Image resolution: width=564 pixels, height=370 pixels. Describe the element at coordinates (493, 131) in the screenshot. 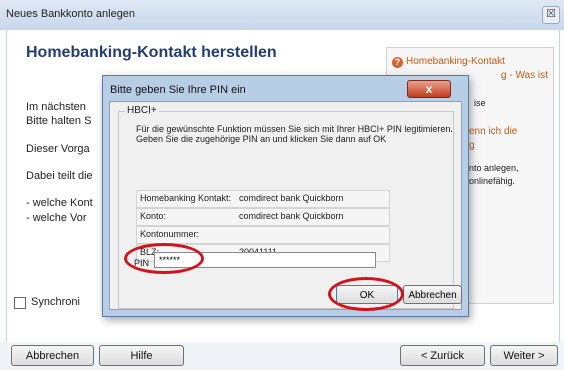

I see `help-link: enn ich die` at that location.